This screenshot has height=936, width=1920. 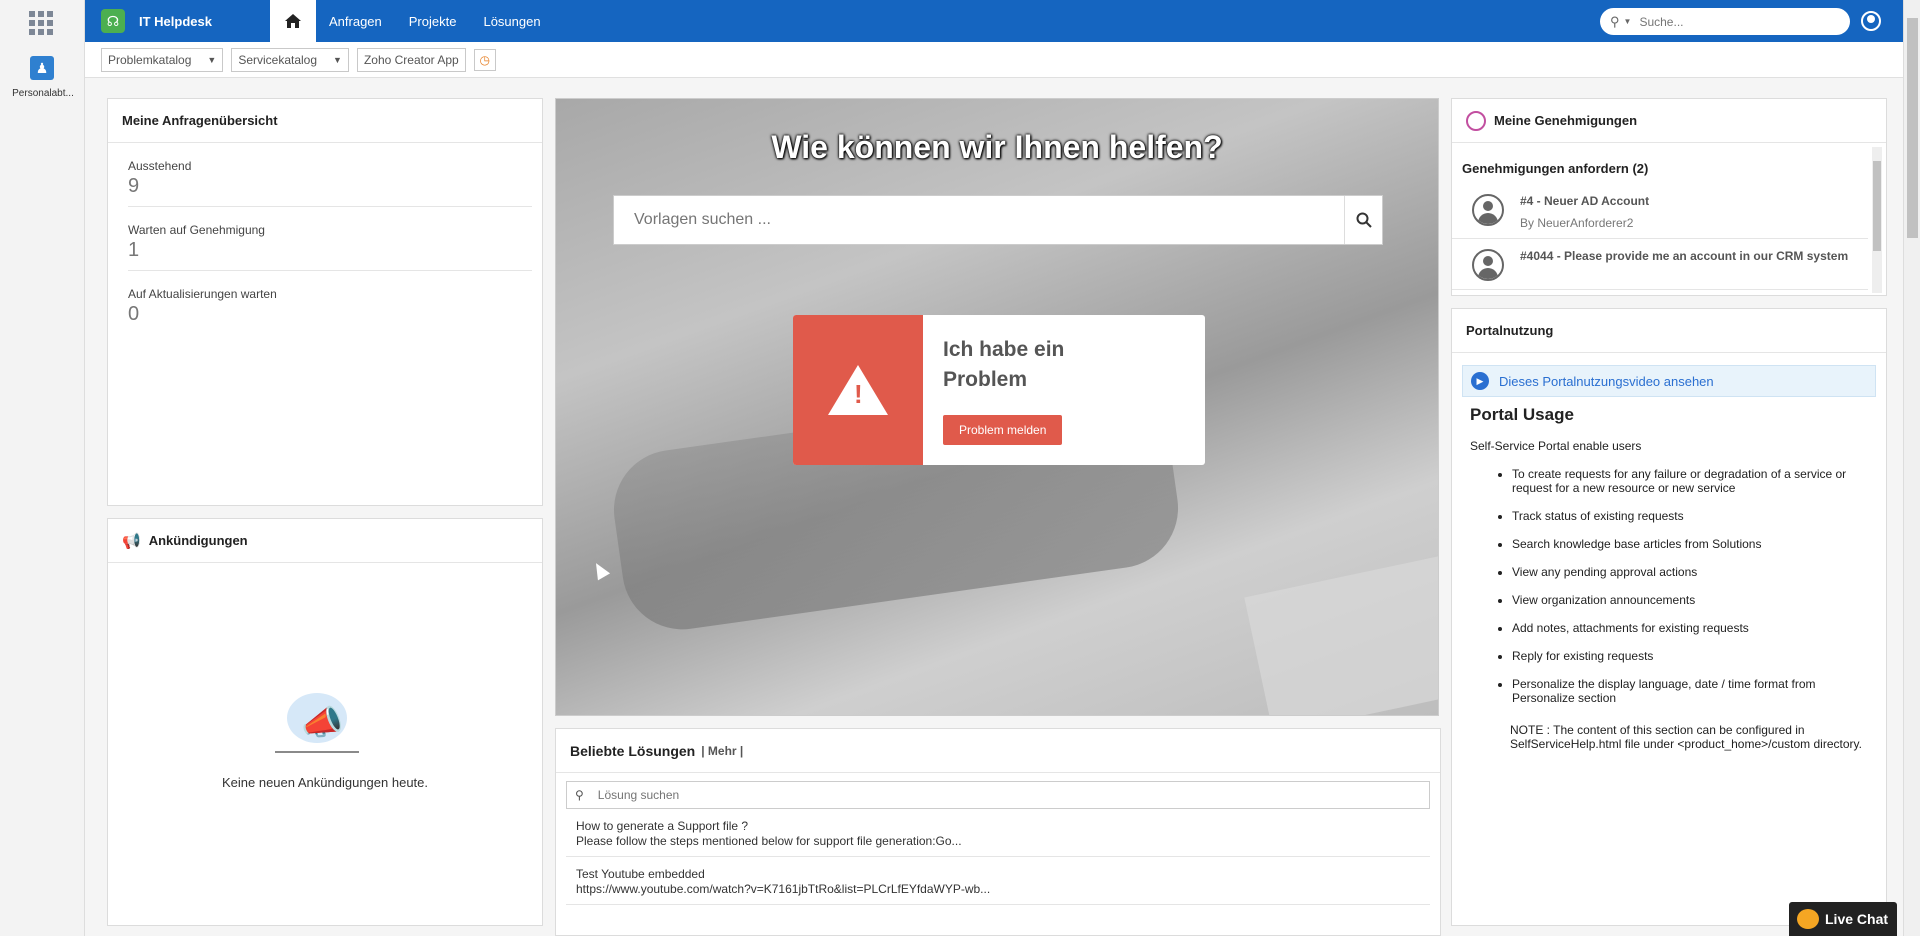 I want to click on warning-icon: !, so click(x=858, y=390).